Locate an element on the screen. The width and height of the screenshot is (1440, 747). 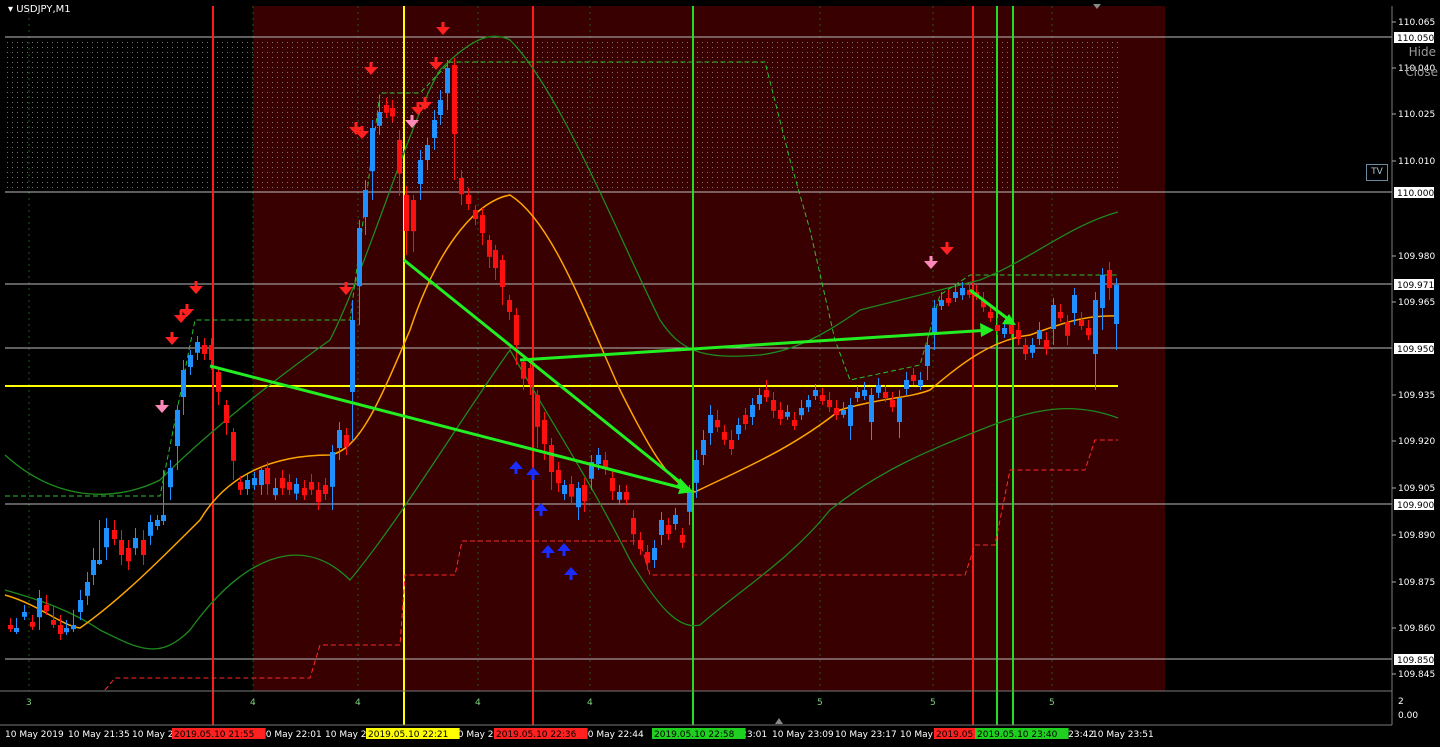
time-label: 10 May 23:51 is located at coordinates (1123, 735).